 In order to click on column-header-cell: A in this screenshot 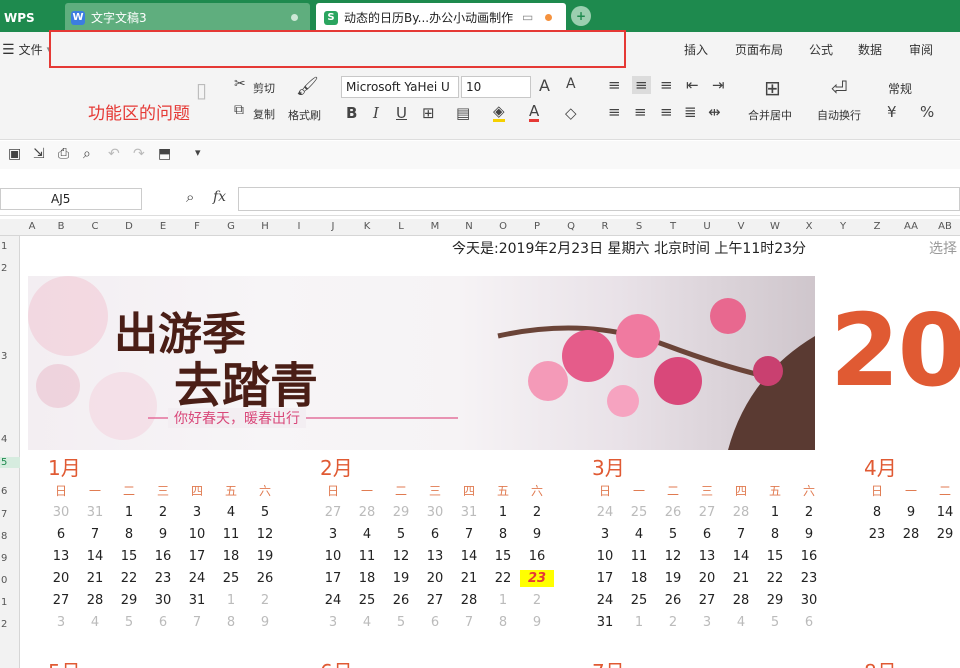, I will do `click(32, 226)`.